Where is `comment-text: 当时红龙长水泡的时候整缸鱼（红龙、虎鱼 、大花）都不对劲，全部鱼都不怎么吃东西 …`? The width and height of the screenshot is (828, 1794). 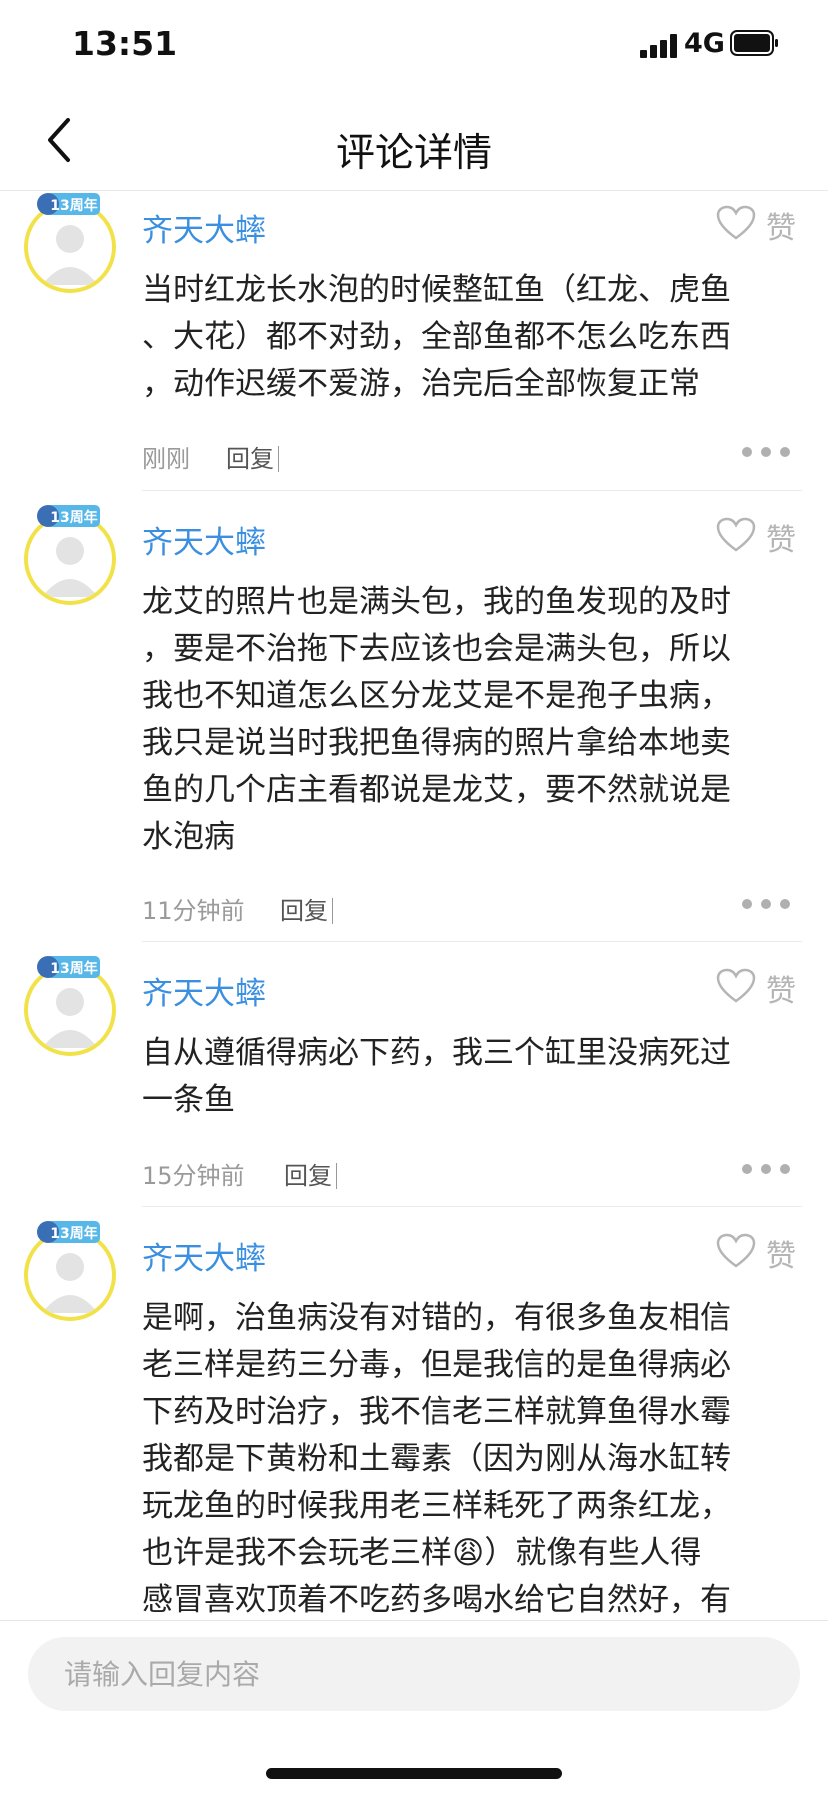 comment-text: 当时红龙长水泡的时候整缸鱼（红龙、虎鱼 、大花）都不对劲，全部鱼都不怎么吃东西 … is located at coordinates (462, 337).